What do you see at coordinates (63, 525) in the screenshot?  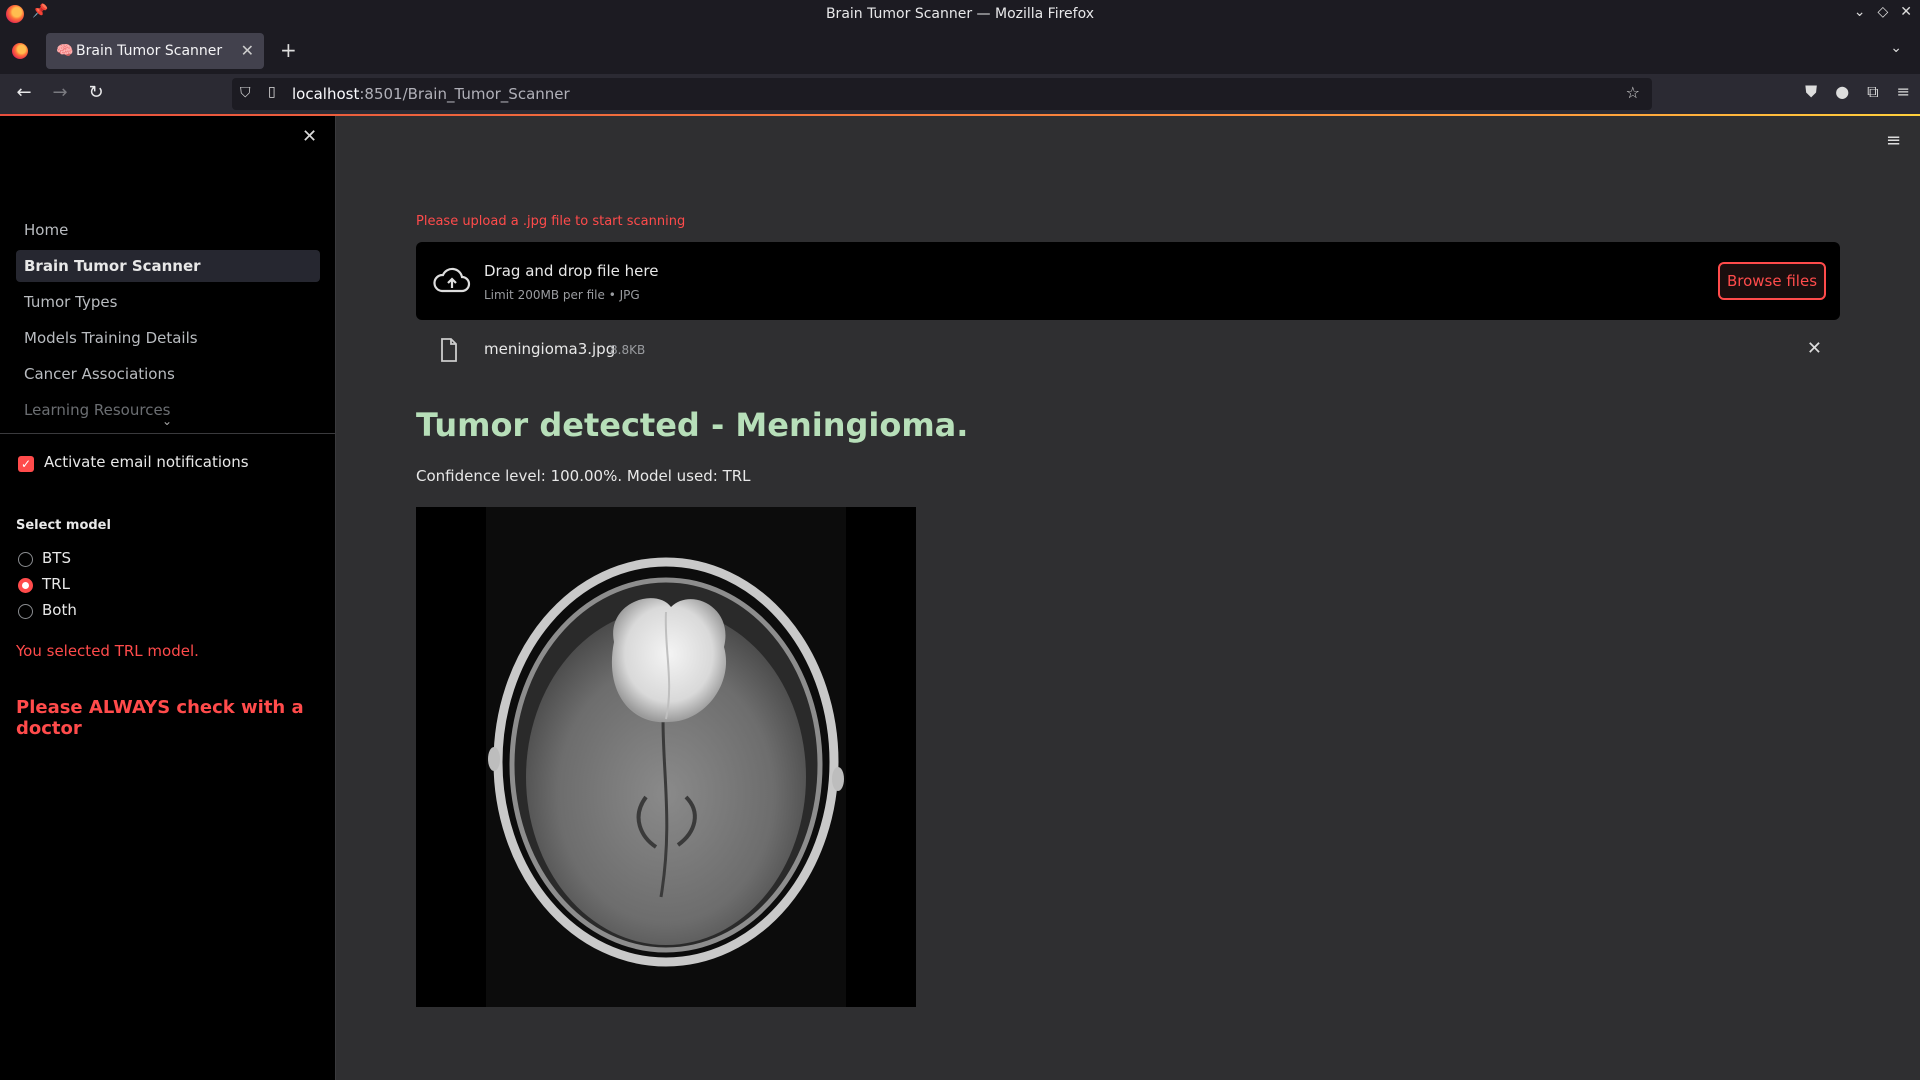 I see `select-model-label: Select model` at bounding box center [63, 525].